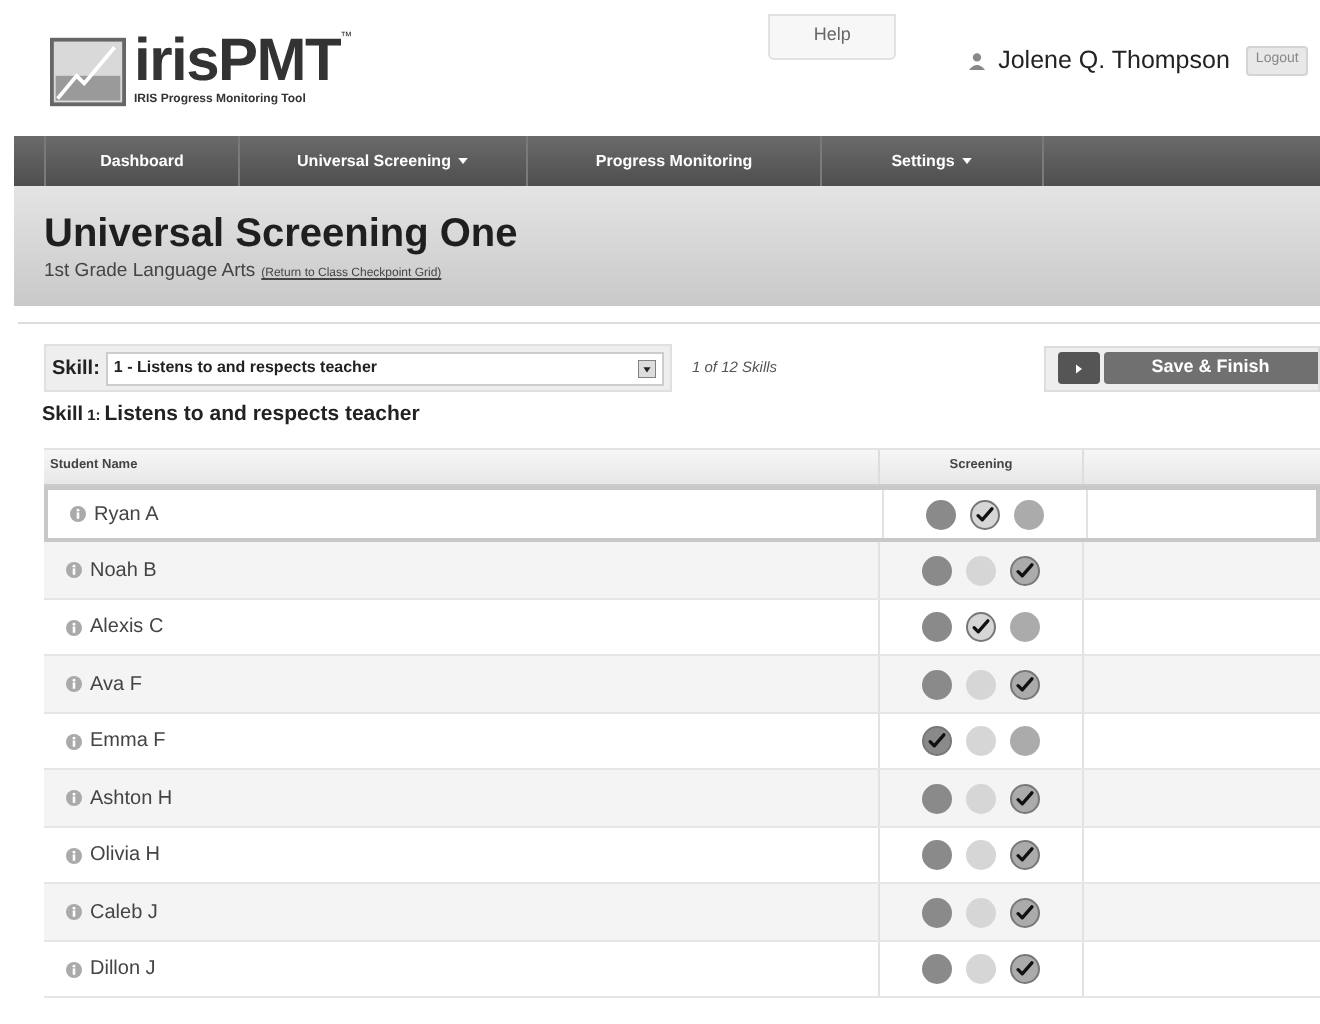 The image size is (1320, 1024). I want to click on skill-dropdown: 1 - Listens to and respects teacher, so click(384, 368).